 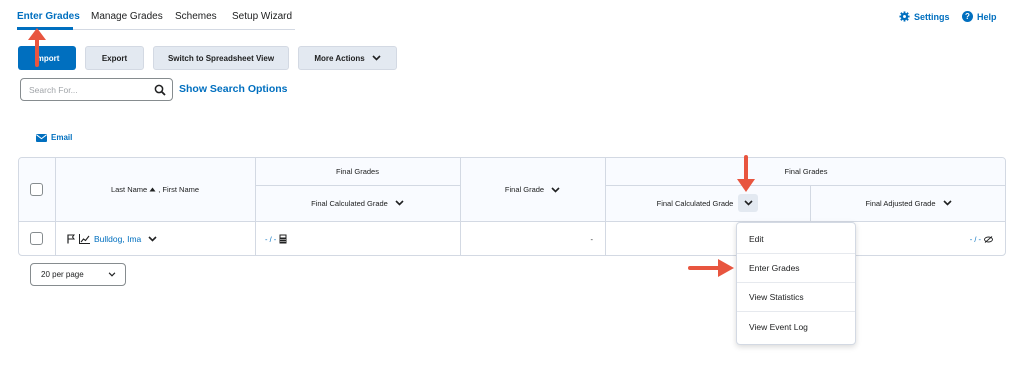 I want to click on email-button: Email, so click(x=54, y=137).